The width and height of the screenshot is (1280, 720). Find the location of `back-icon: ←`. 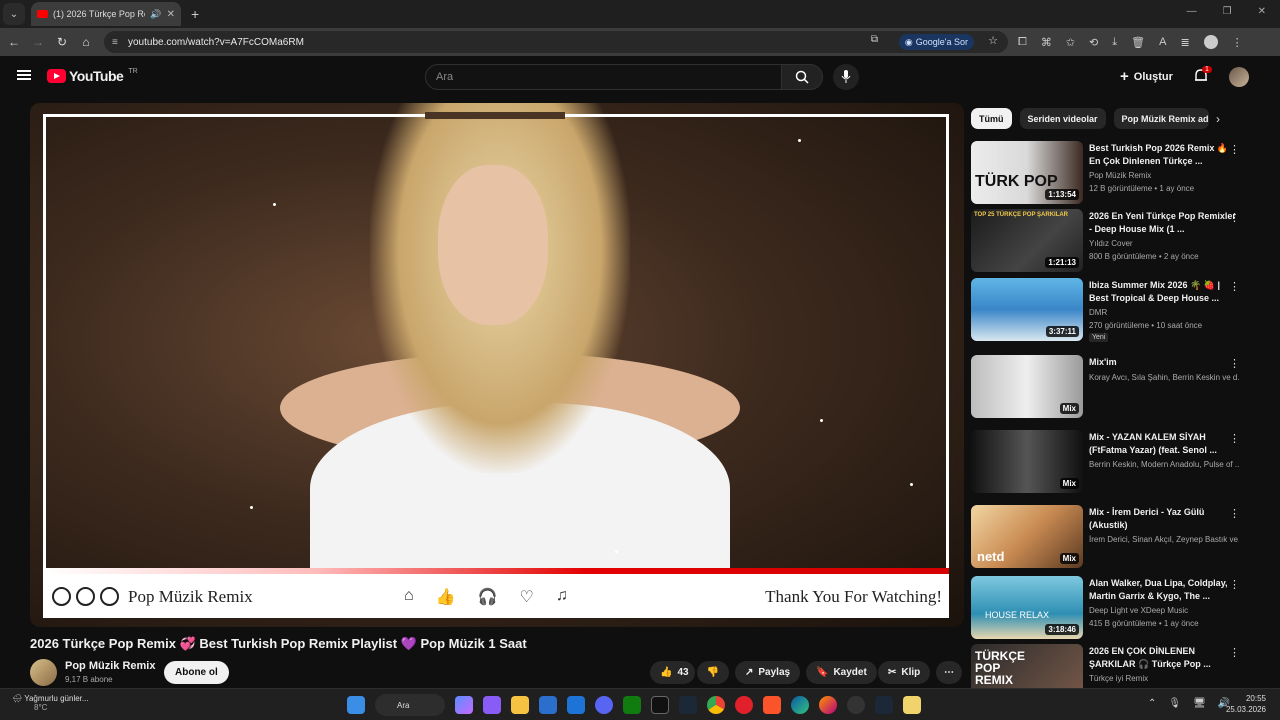

back-icon: ← is located at coordinates (14, 42).